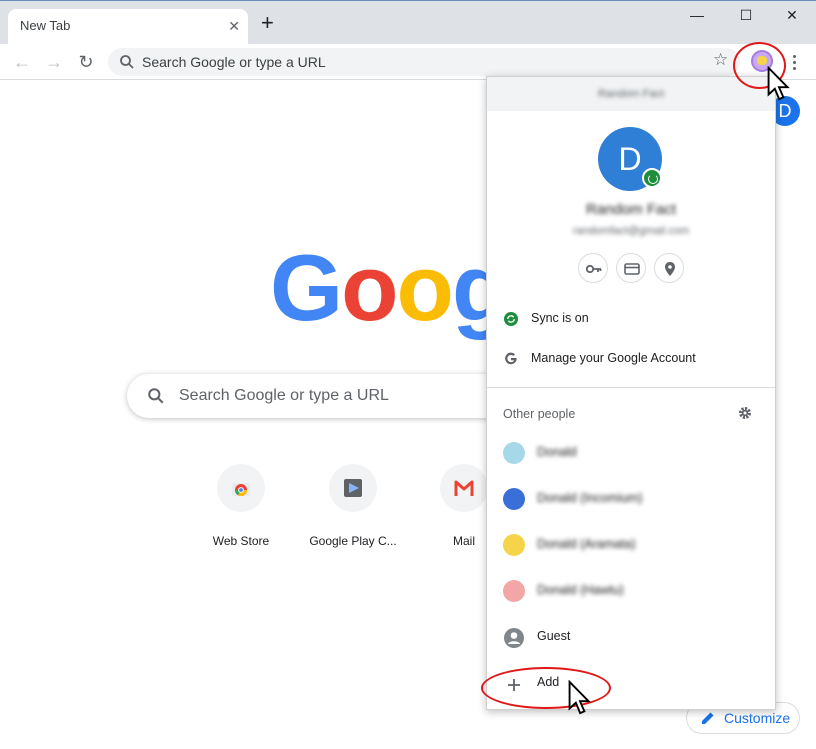 This screenshot has width=816, height=749. I want to click on account-email: randomfact@gmail.com, so click(631, 231).